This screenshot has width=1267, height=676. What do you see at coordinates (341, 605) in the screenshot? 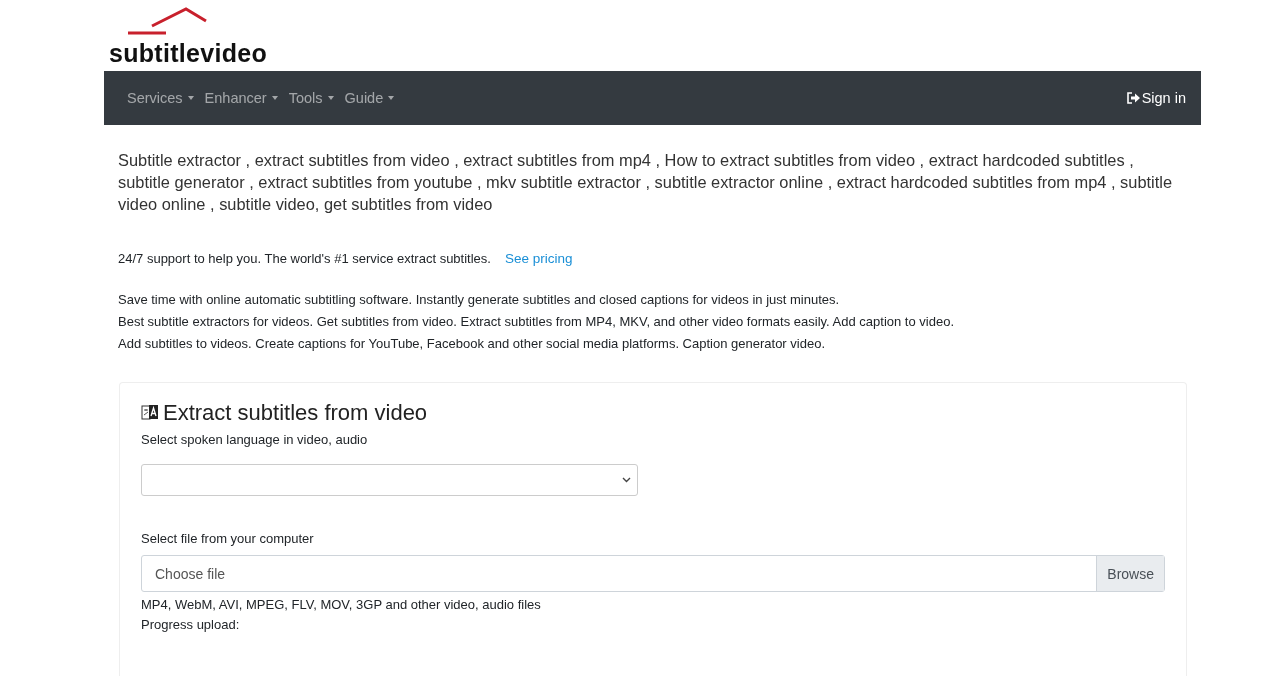
I see `formats-text: MP4, WebM, AVI, MPEG, FLV, MOV, 3GP and other video, audio files` at bounding box center [341, 605].